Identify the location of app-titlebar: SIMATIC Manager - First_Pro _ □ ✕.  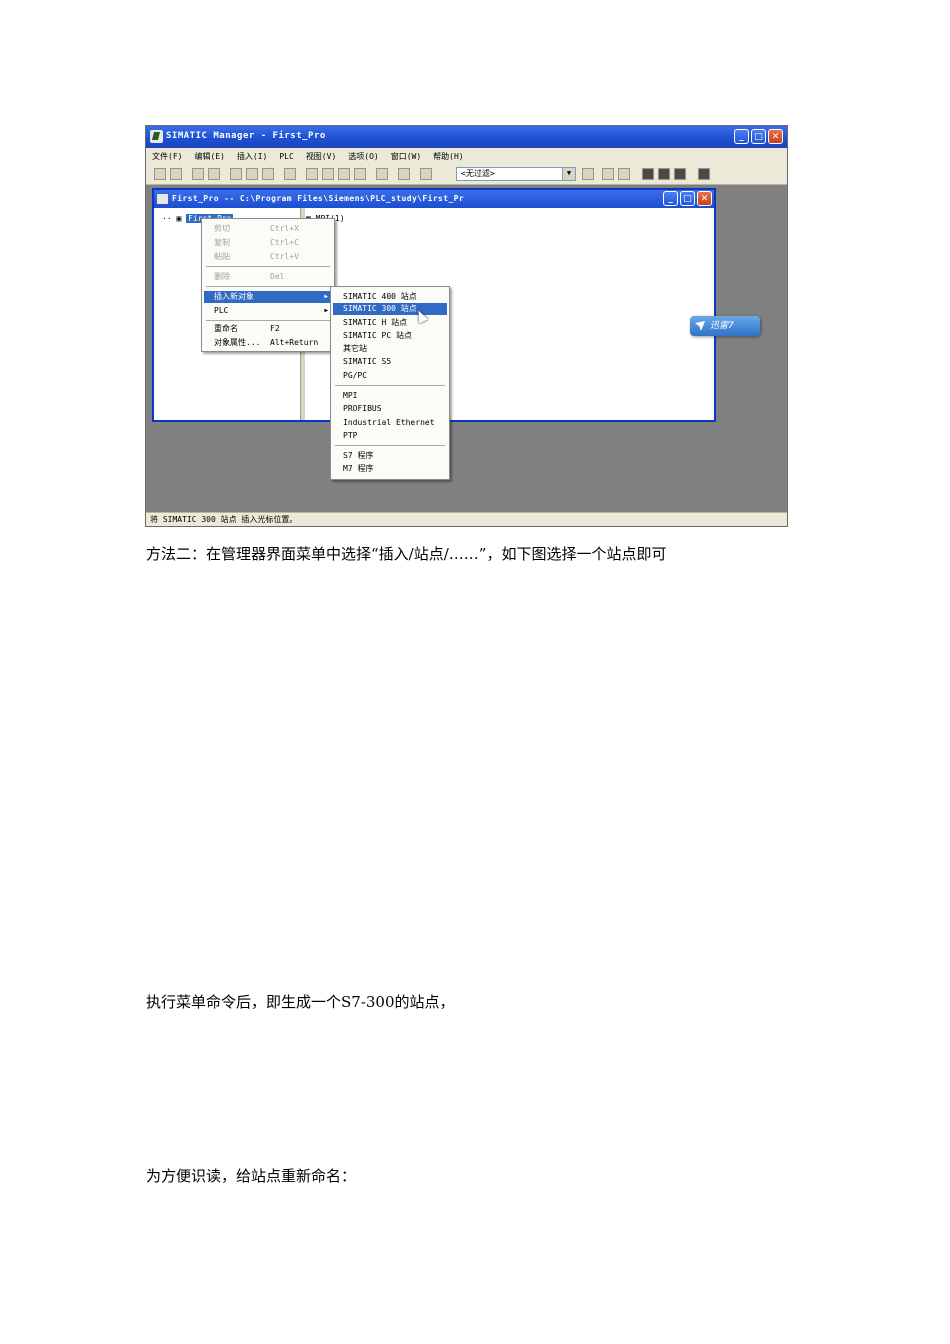
(466, 137).